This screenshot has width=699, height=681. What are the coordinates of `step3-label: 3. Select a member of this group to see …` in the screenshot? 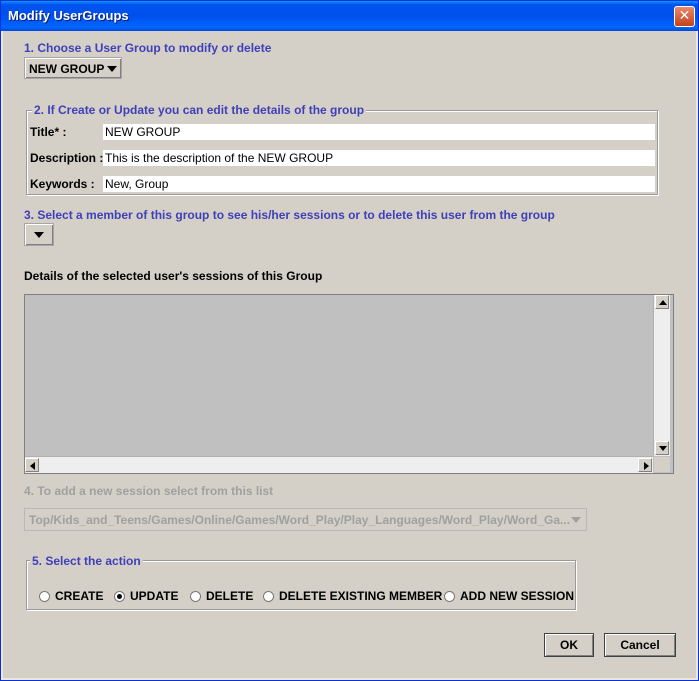 It's located at (289, 215).